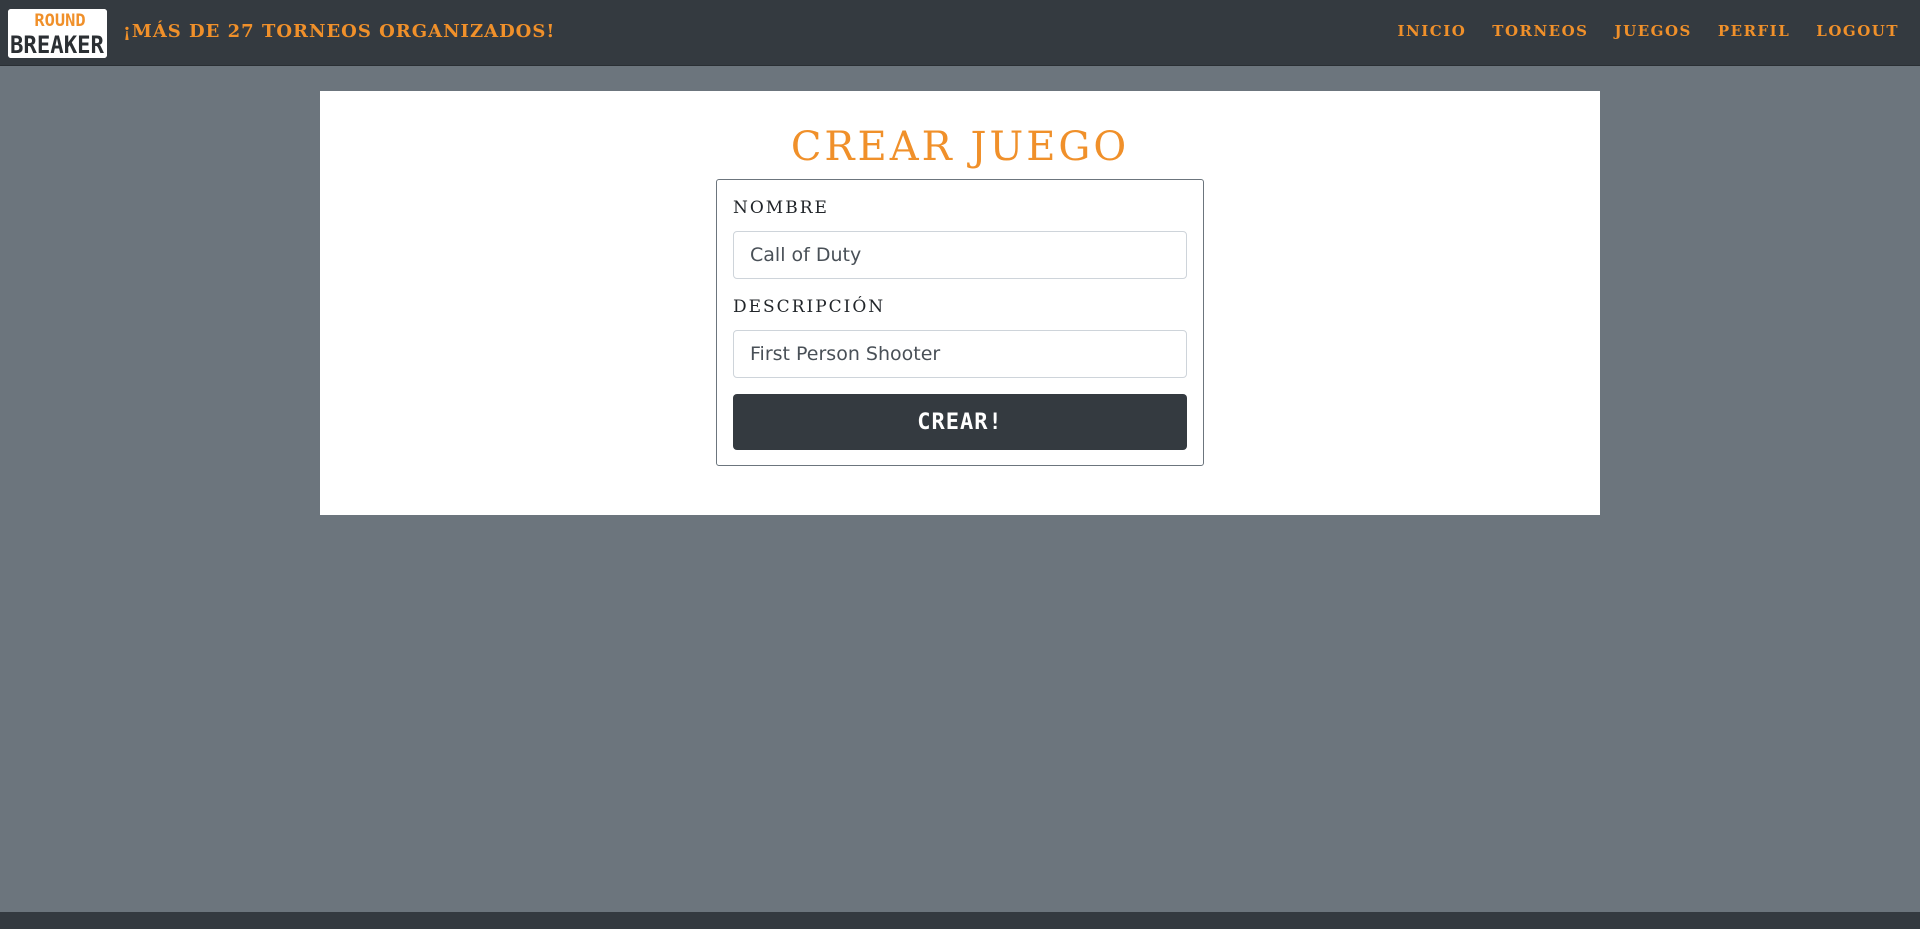  I want to click on nav-link-inicio: INICIO, so click(1432, 31).